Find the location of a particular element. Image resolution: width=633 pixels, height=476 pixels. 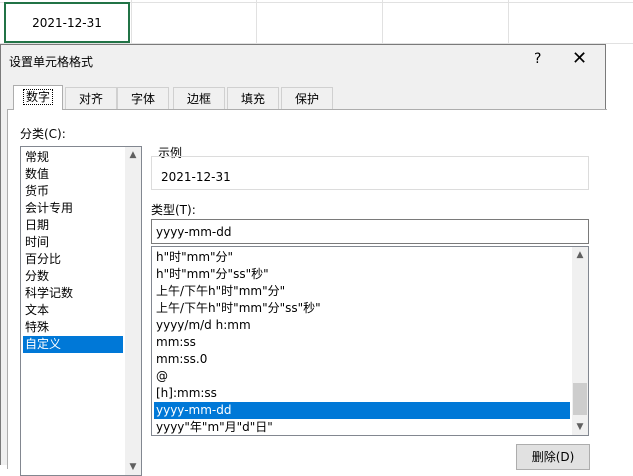

sample-value: 2021-12-31 is located at coordinates (196, 177).